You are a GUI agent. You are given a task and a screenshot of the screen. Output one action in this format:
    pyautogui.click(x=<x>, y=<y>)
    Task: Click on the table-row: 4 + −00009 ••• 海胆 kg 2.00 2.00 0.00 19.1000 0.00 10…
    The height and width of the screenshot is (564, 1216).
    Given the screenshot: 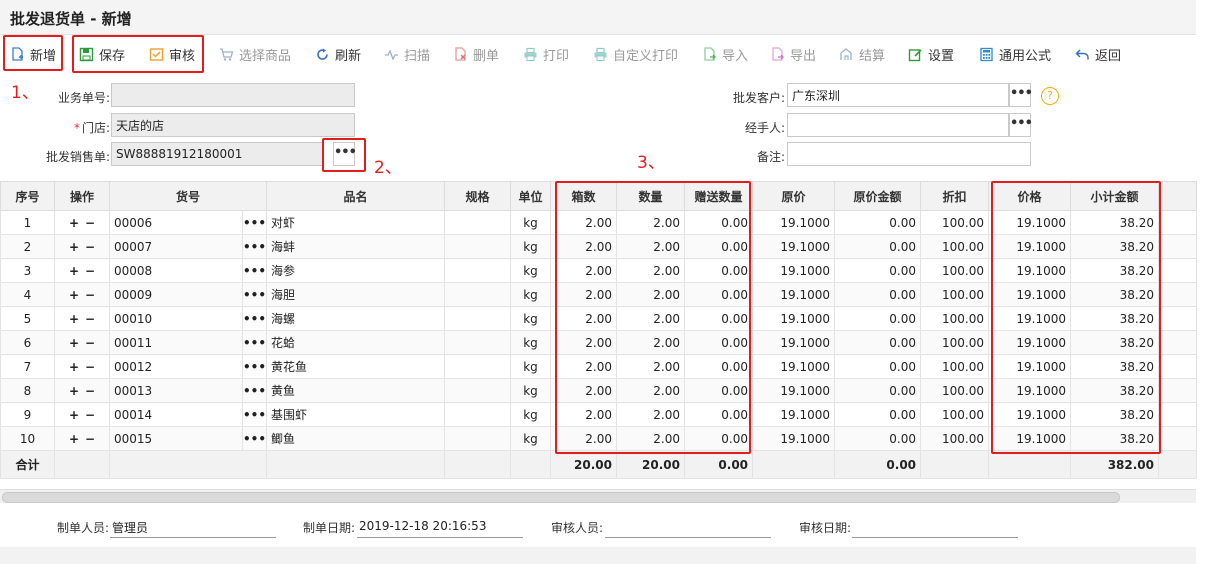 What is the action you would take?
    pyautogui.click(x=599, y=294)
    